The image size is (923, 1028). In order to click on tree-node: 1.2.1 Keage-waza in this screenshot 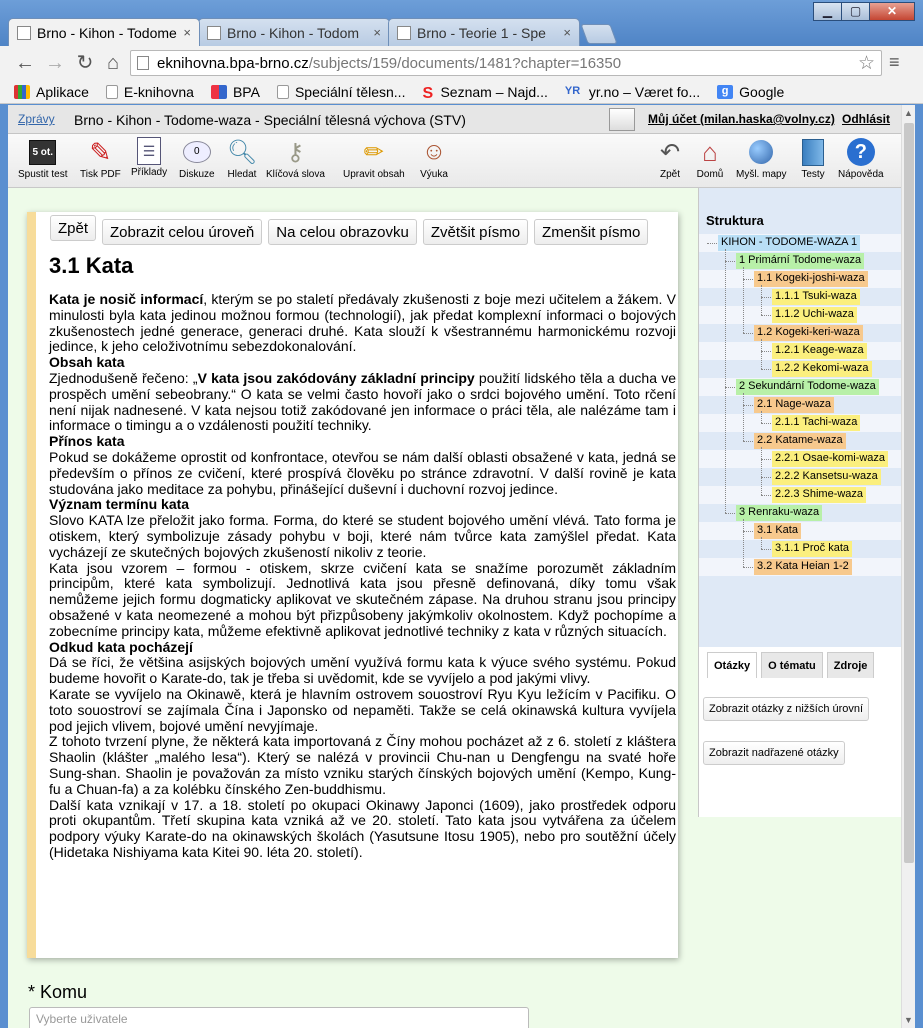, I will do `click(819, 351)`.